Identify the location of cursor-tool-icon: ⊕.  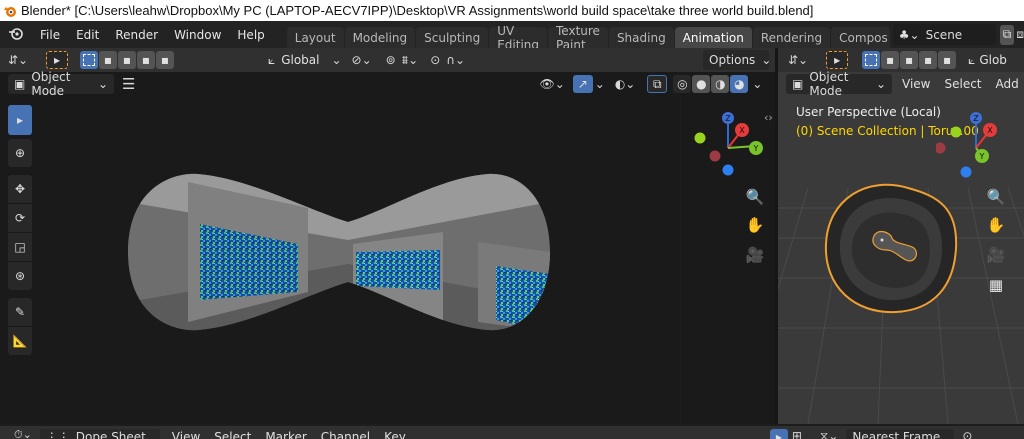
(20, 153).